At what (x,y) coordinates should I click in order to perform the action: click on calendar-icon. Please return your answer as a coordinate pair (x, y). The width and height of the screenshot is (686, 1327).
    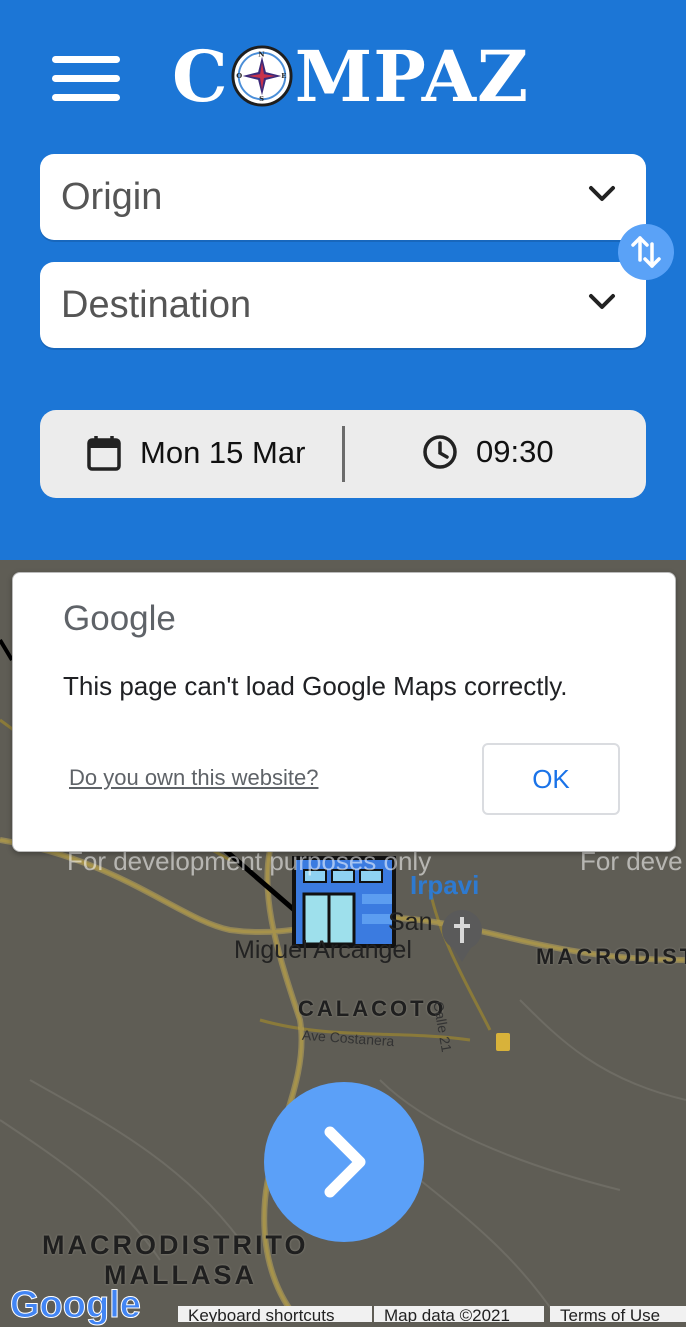
    Looking at the image, I should click on (104, 453).